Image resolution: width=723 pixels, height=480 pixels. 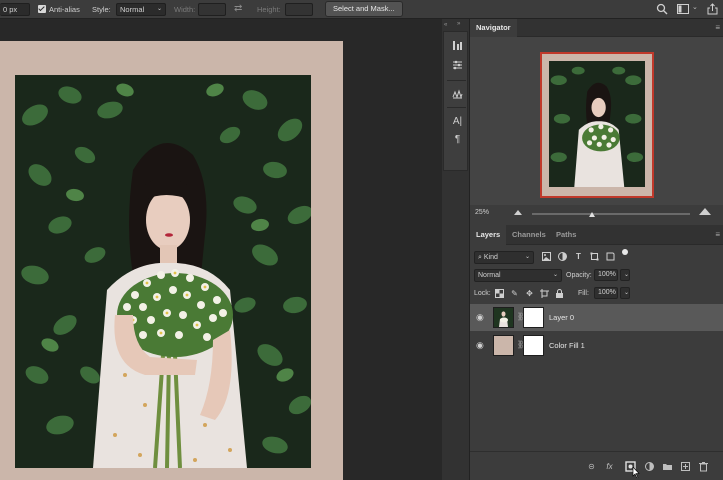 What do you see at coordinates (212, 9) in the screenshot?
I see `width-input` at bounding box center [212, 9].